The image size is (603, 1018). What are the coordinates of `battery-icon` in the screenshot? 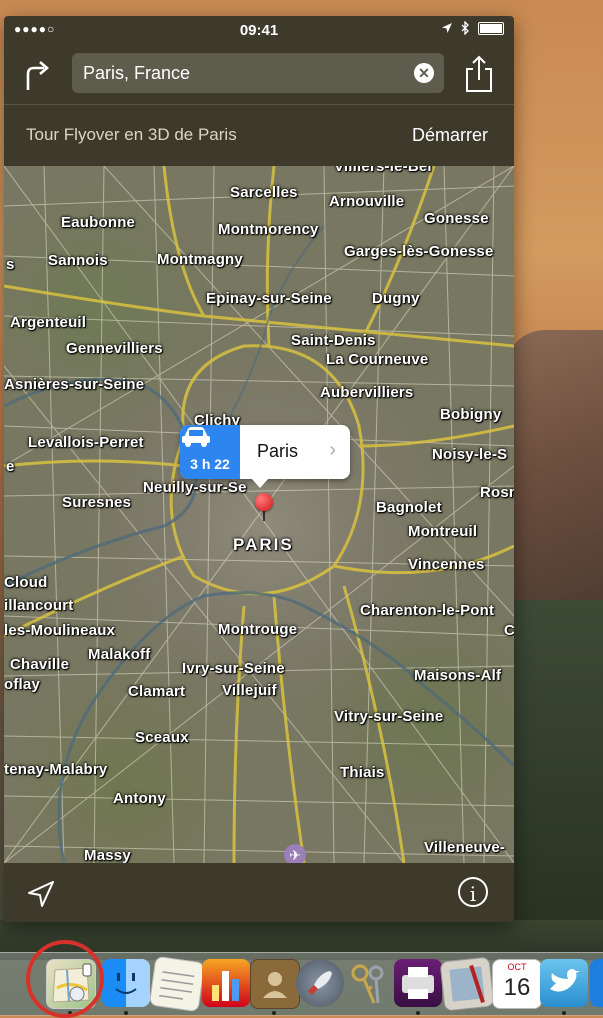 It's located at (491, 28).